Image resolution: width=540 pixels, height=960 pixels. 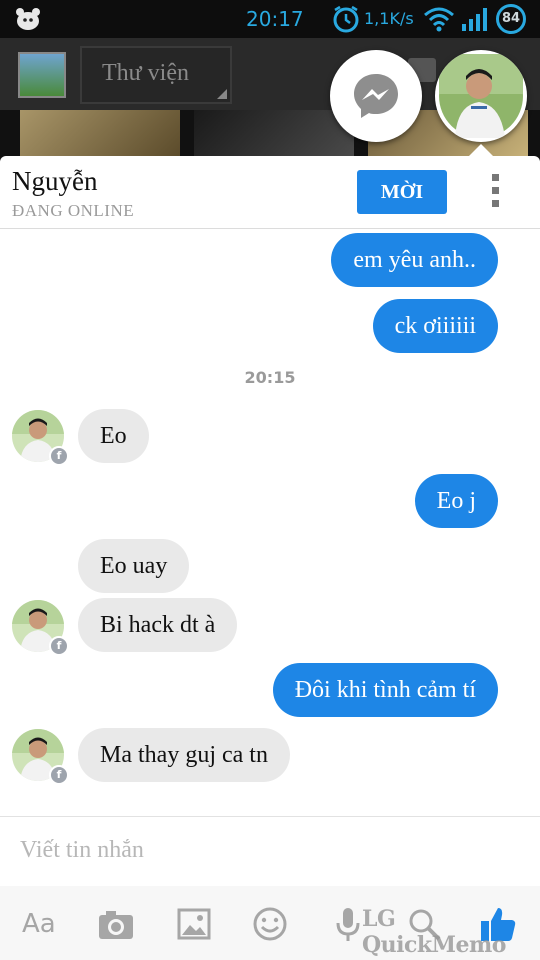 I want to click on battery-icon: 84, so click(x=511, y=19).